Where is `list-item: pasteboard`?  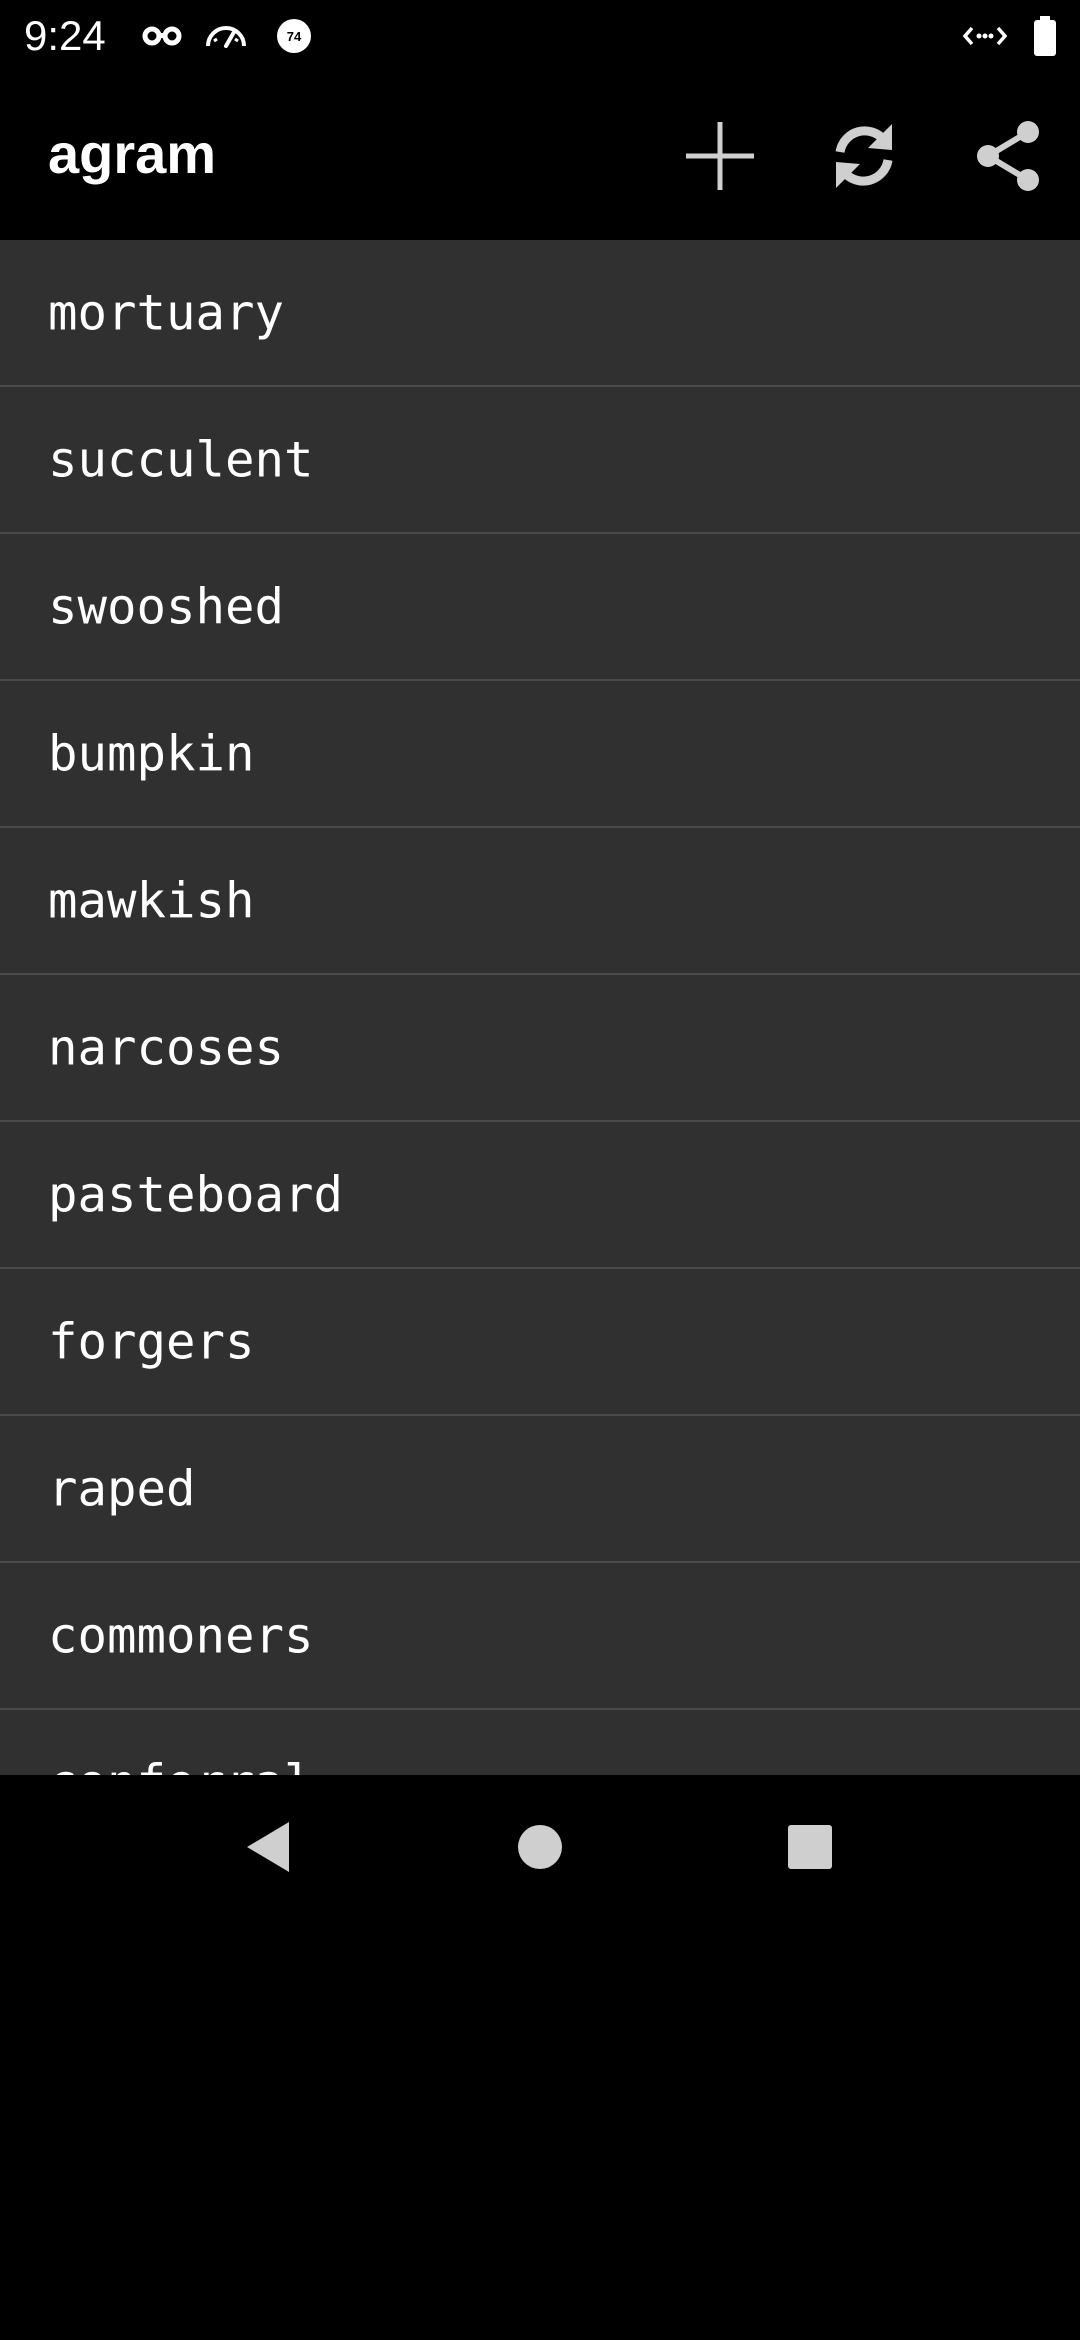
list-item: pasteboard is located at coordinates (540, 1195).